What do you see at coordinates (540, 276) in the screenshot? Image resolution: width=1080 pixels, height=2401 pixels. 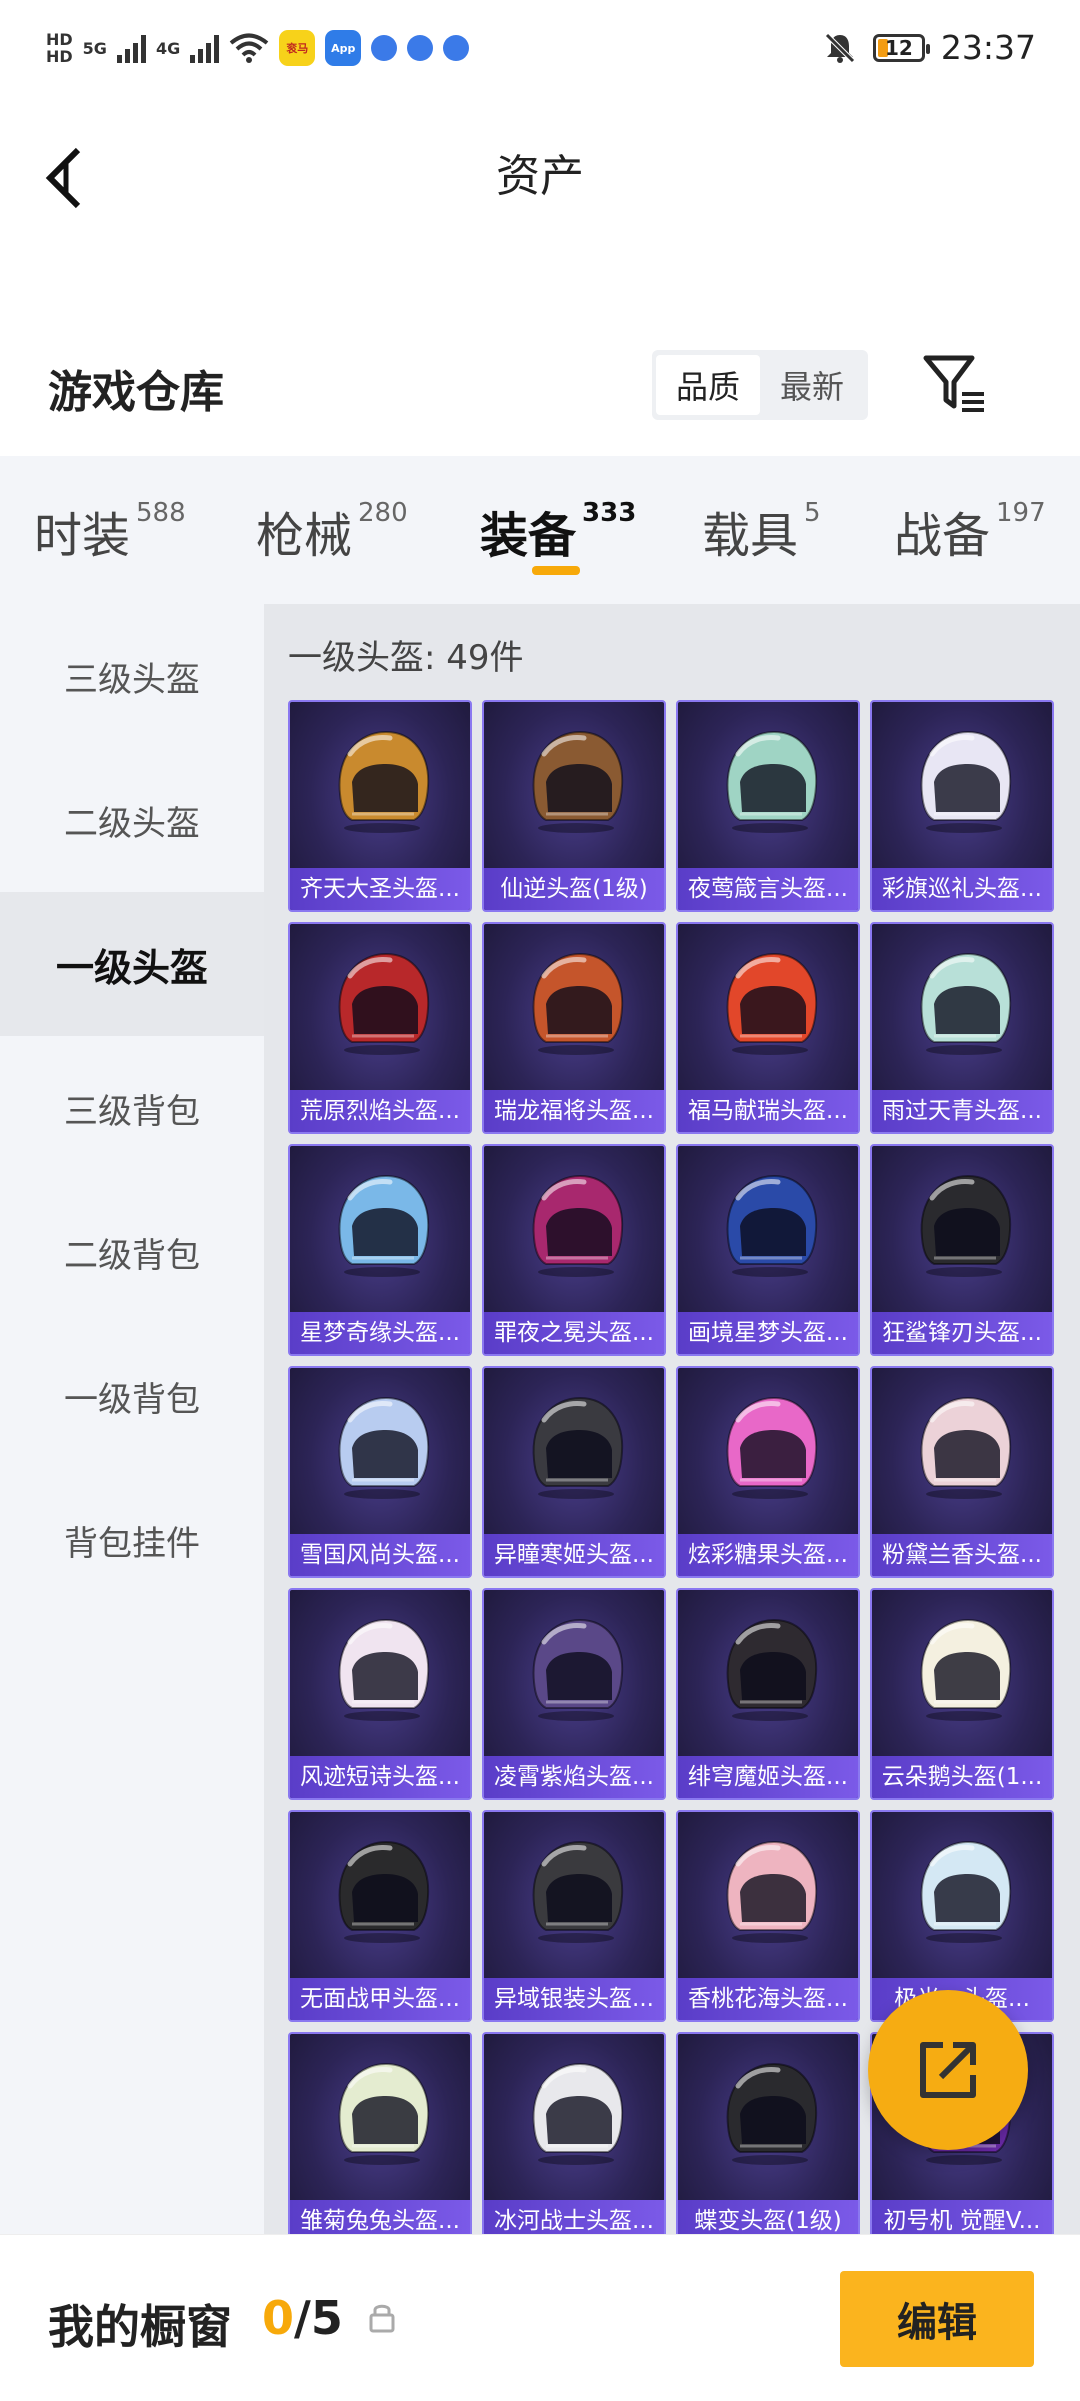 I see `header: 资产 游戏仓库 品质 最新` at bounding box center [540, 276].